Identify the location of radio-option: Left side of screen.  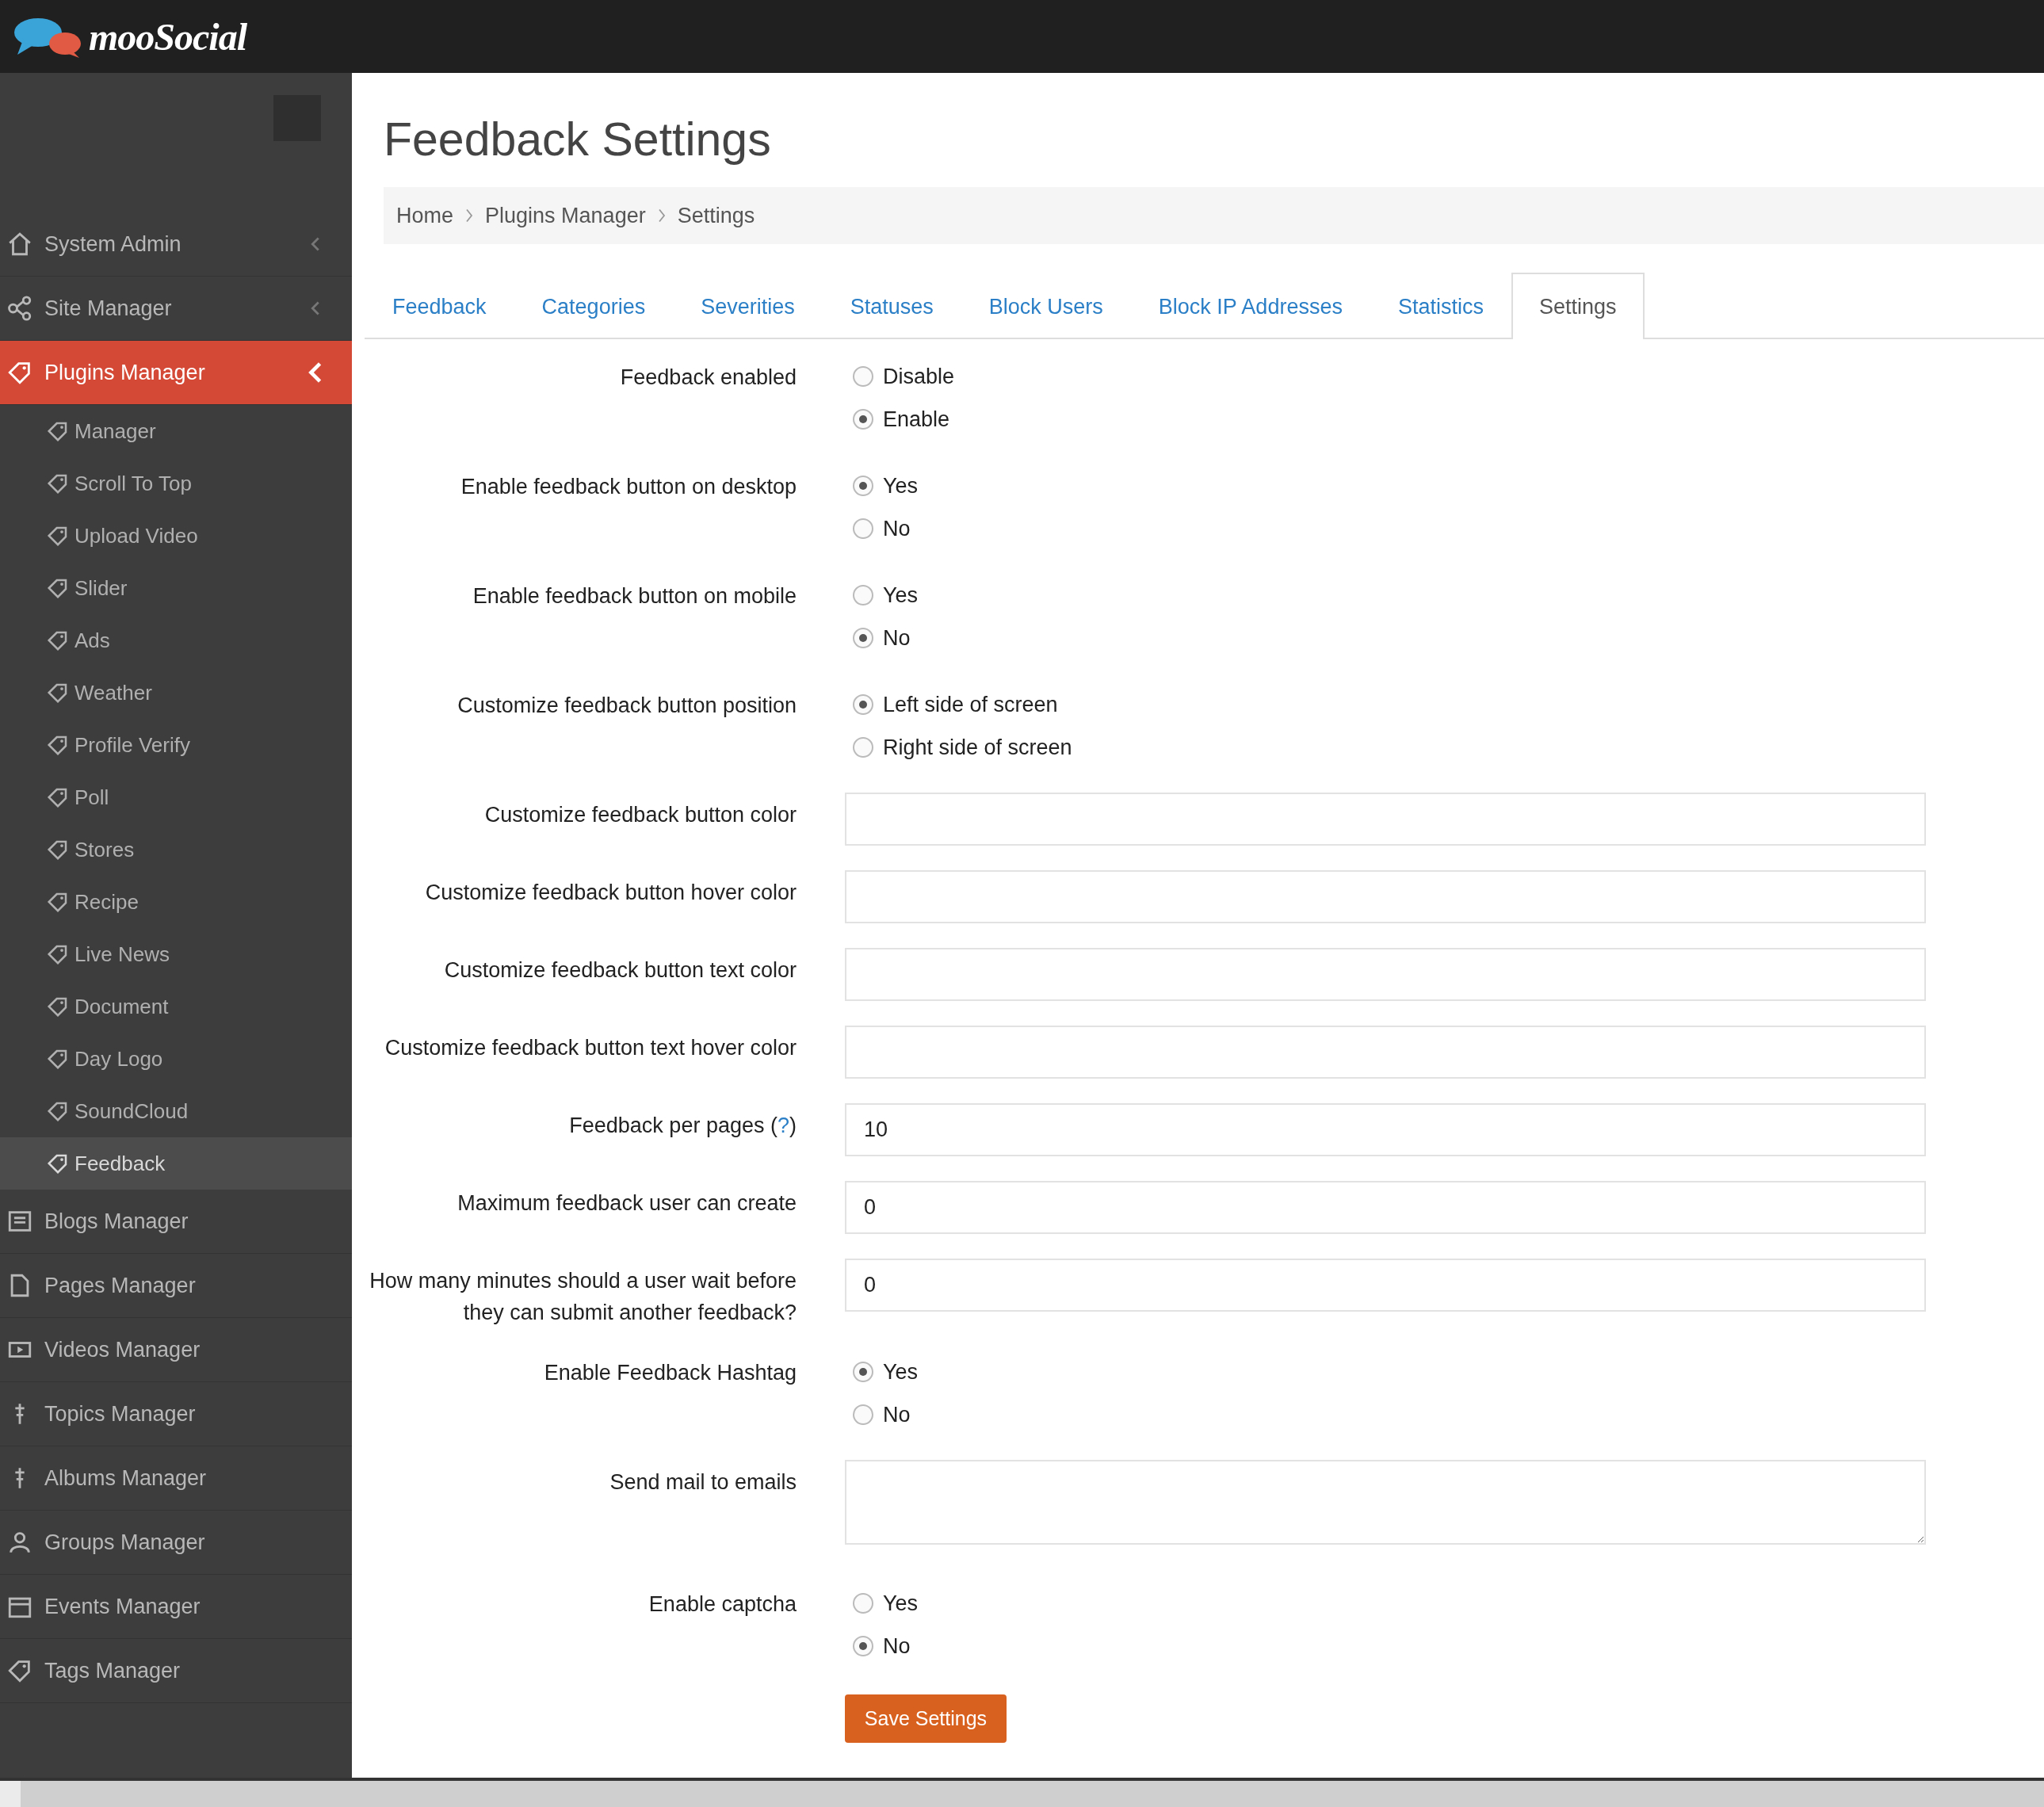
(951, 704).